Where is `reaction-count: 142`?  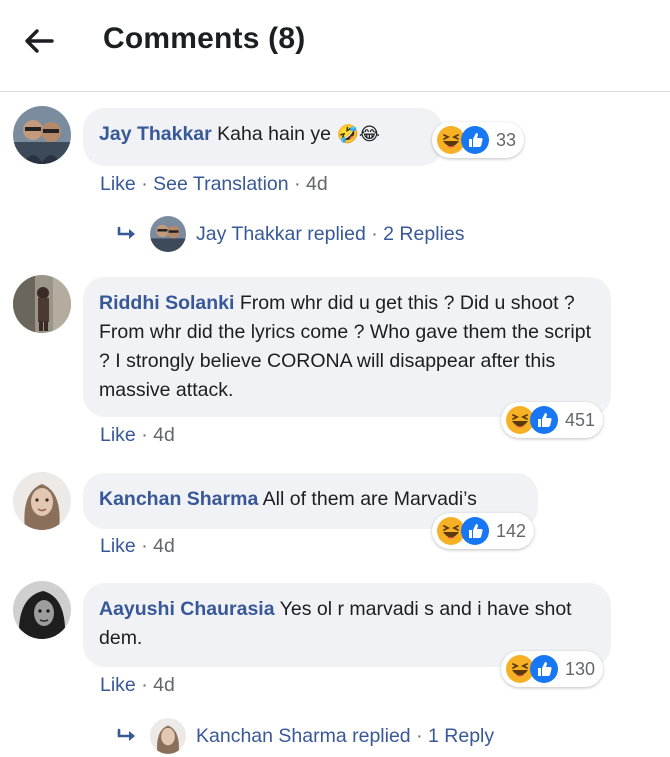
reaction-count: 142 is located at coordinates (511, 530).